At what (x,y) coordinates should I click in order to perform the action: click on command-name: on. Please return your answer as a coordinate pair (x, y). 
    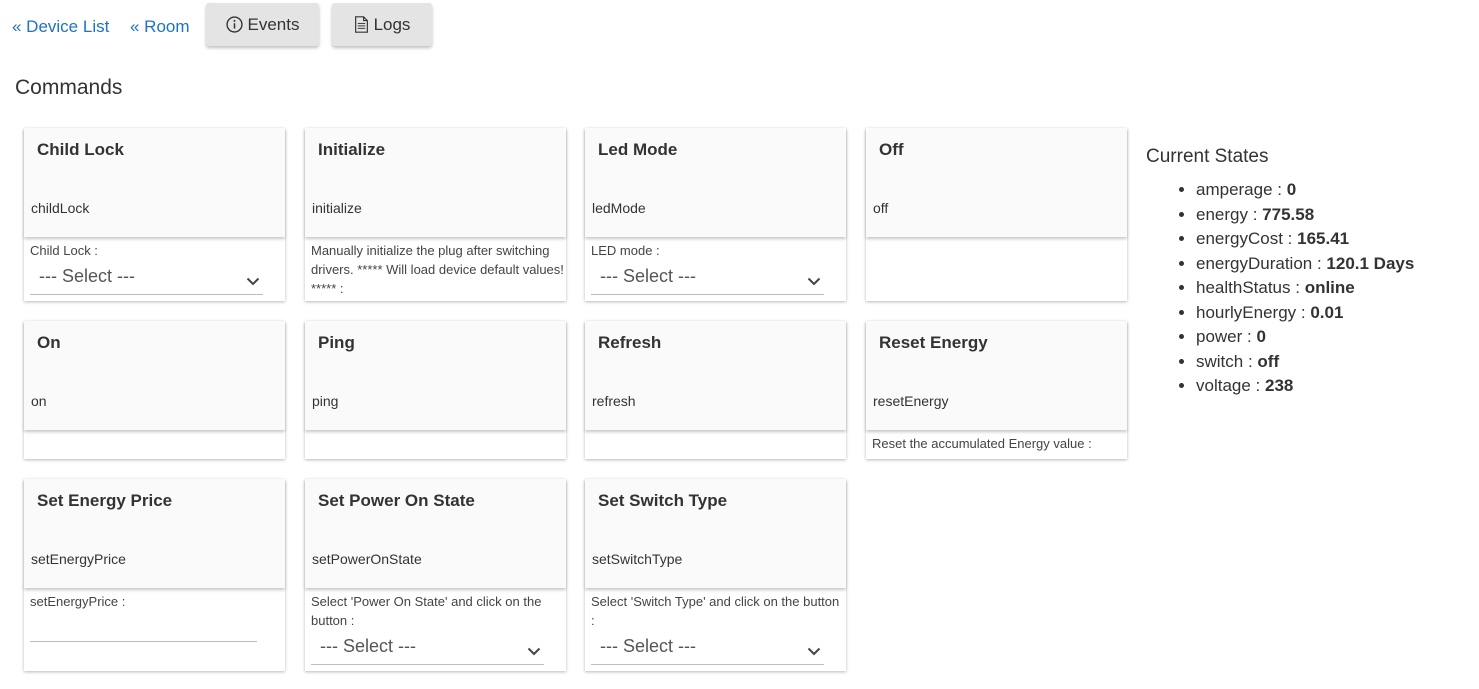
    Looking at the image, I should click on (39, 401).